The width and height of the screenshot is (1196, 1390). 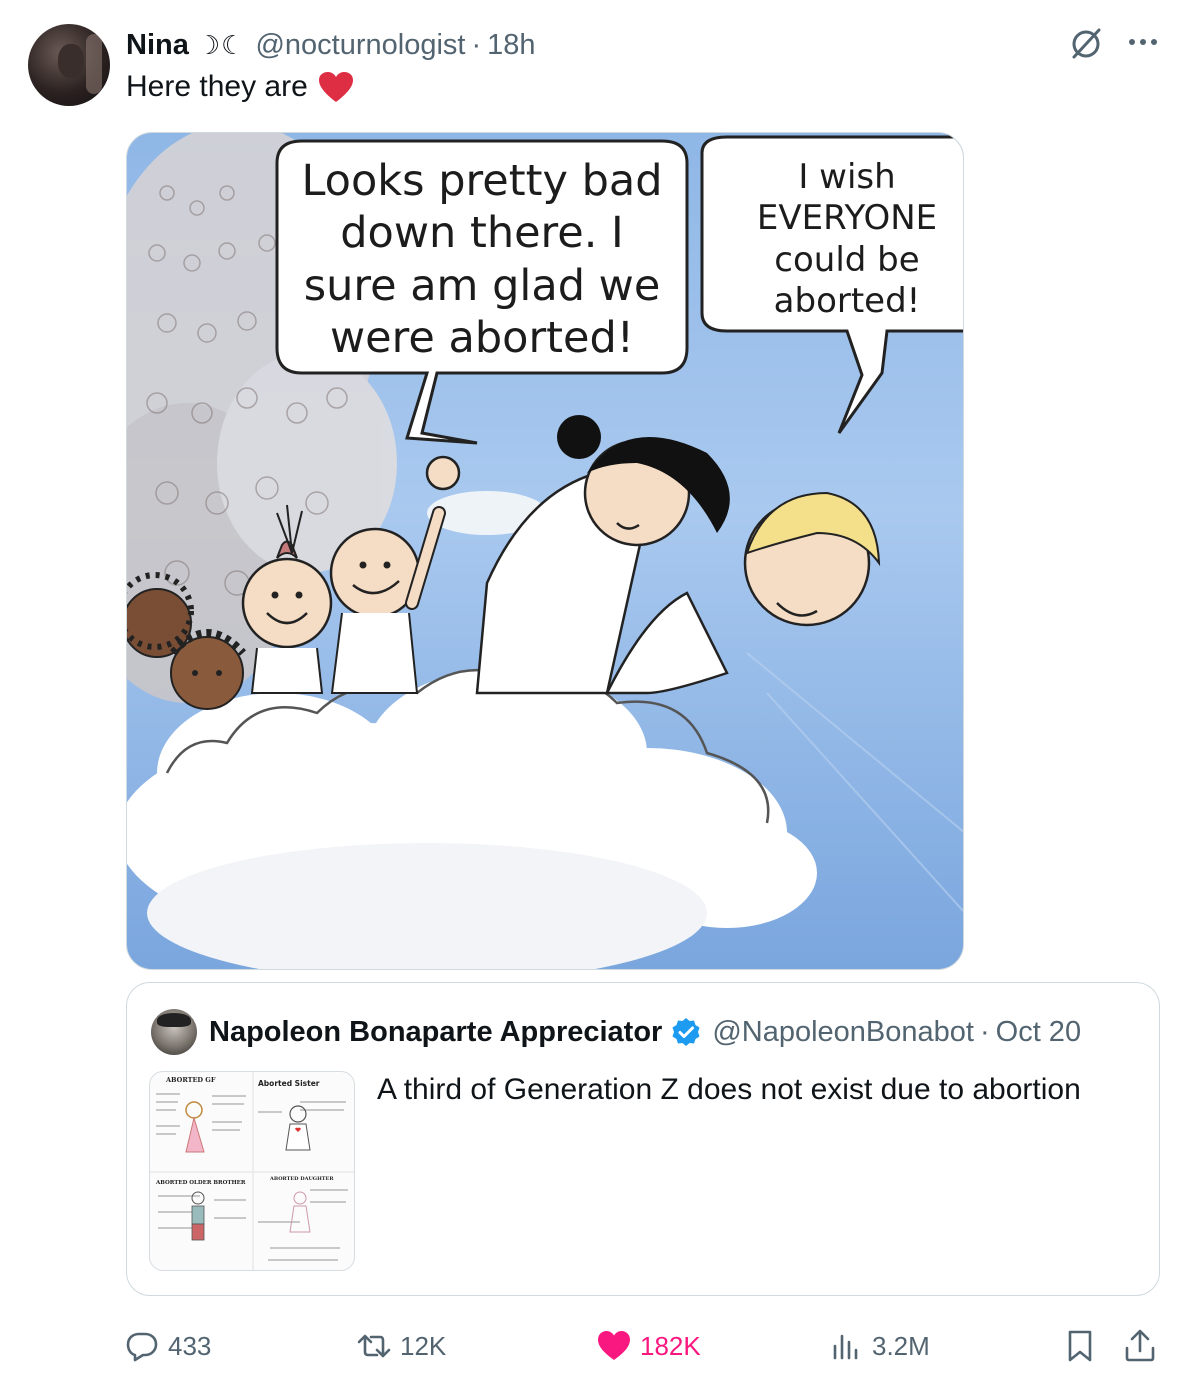 What do you see at coordinates (847, 301) in the screenshot?
I see `bubble-right-line: aborted!` at bounding box center [847, 301].